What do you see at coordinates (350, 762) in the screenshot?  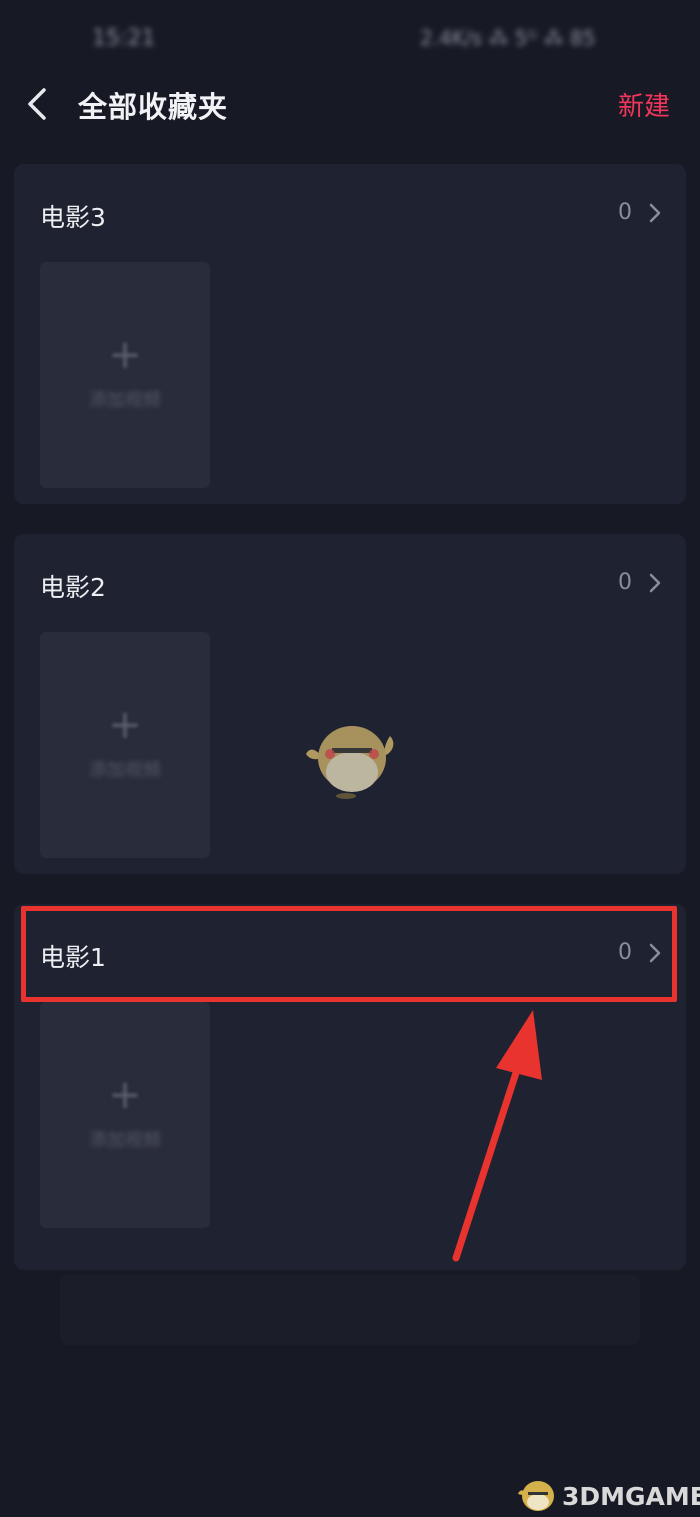 I see `mascot-bird-icon` at bounding box center [350, 762].